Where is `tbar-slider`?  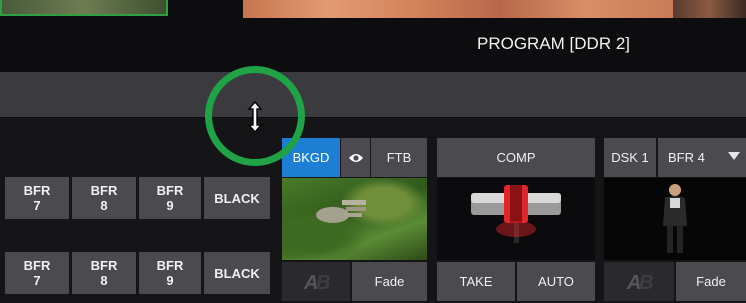
tbar-slider is located at coordinates (516, 213).